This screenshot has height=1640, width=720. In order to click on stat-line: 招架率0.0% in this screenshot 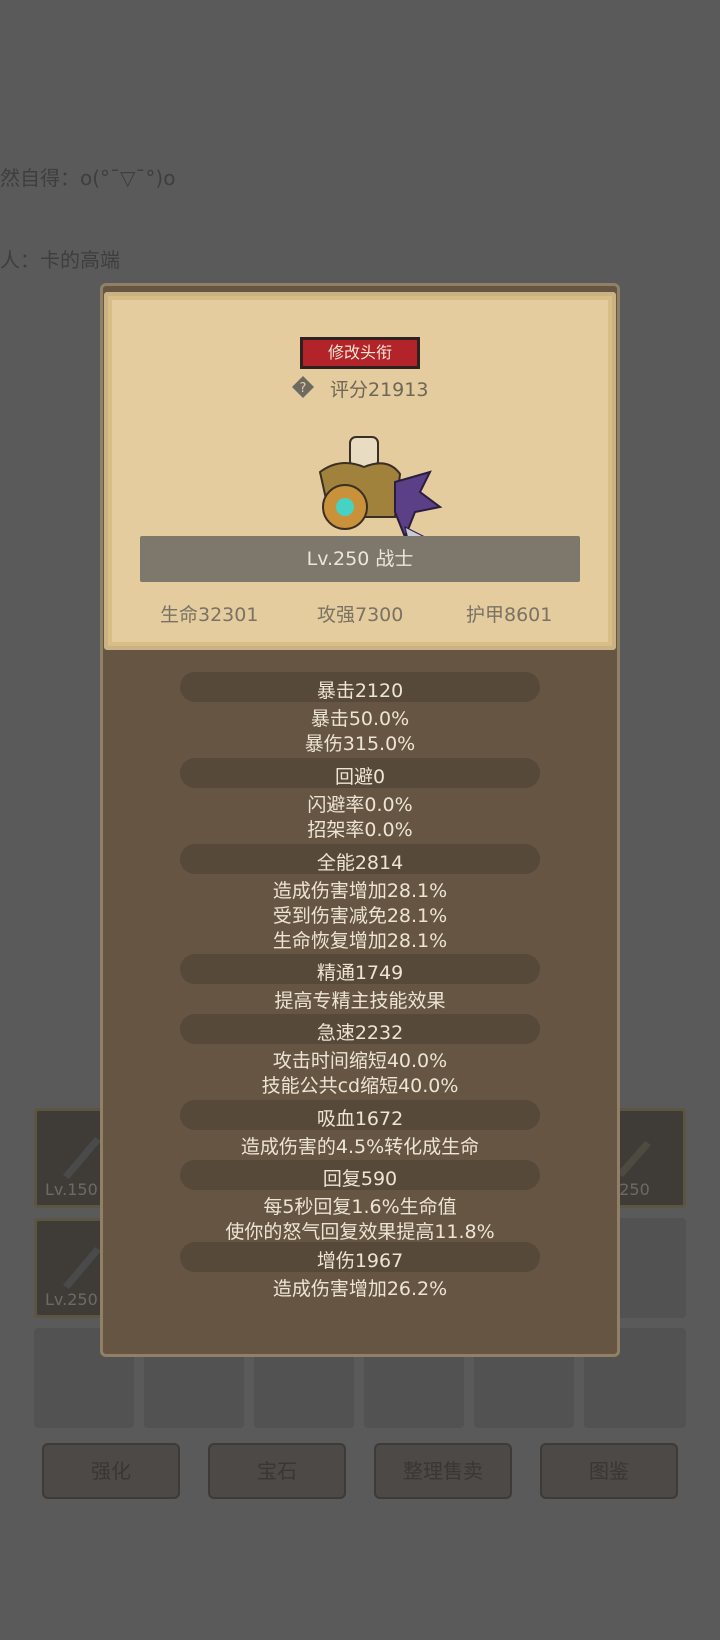, I will do `click(360, 830)`.